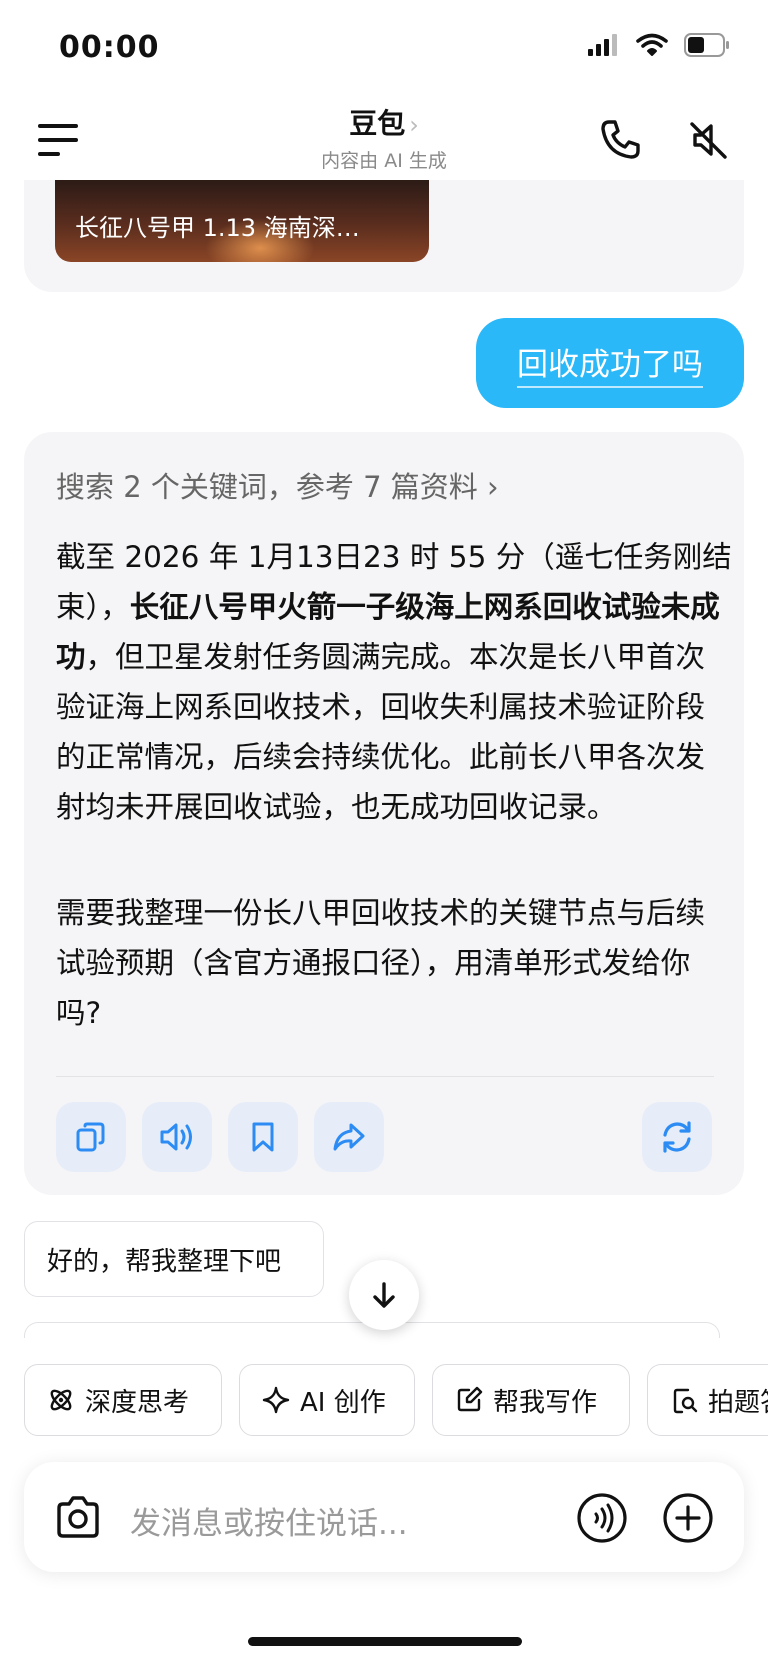 The width and height of the screenshot is (768, 1663). I want to click on arrow-down-icon, so click(384, 1295).